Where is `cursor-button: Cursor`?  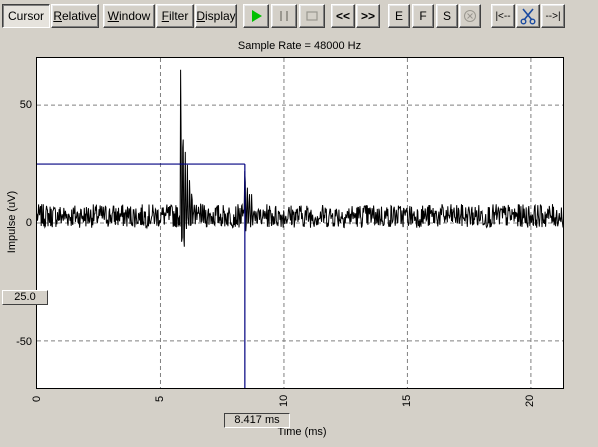 cursor-button: Cursor is located at coordinates (26, 16).